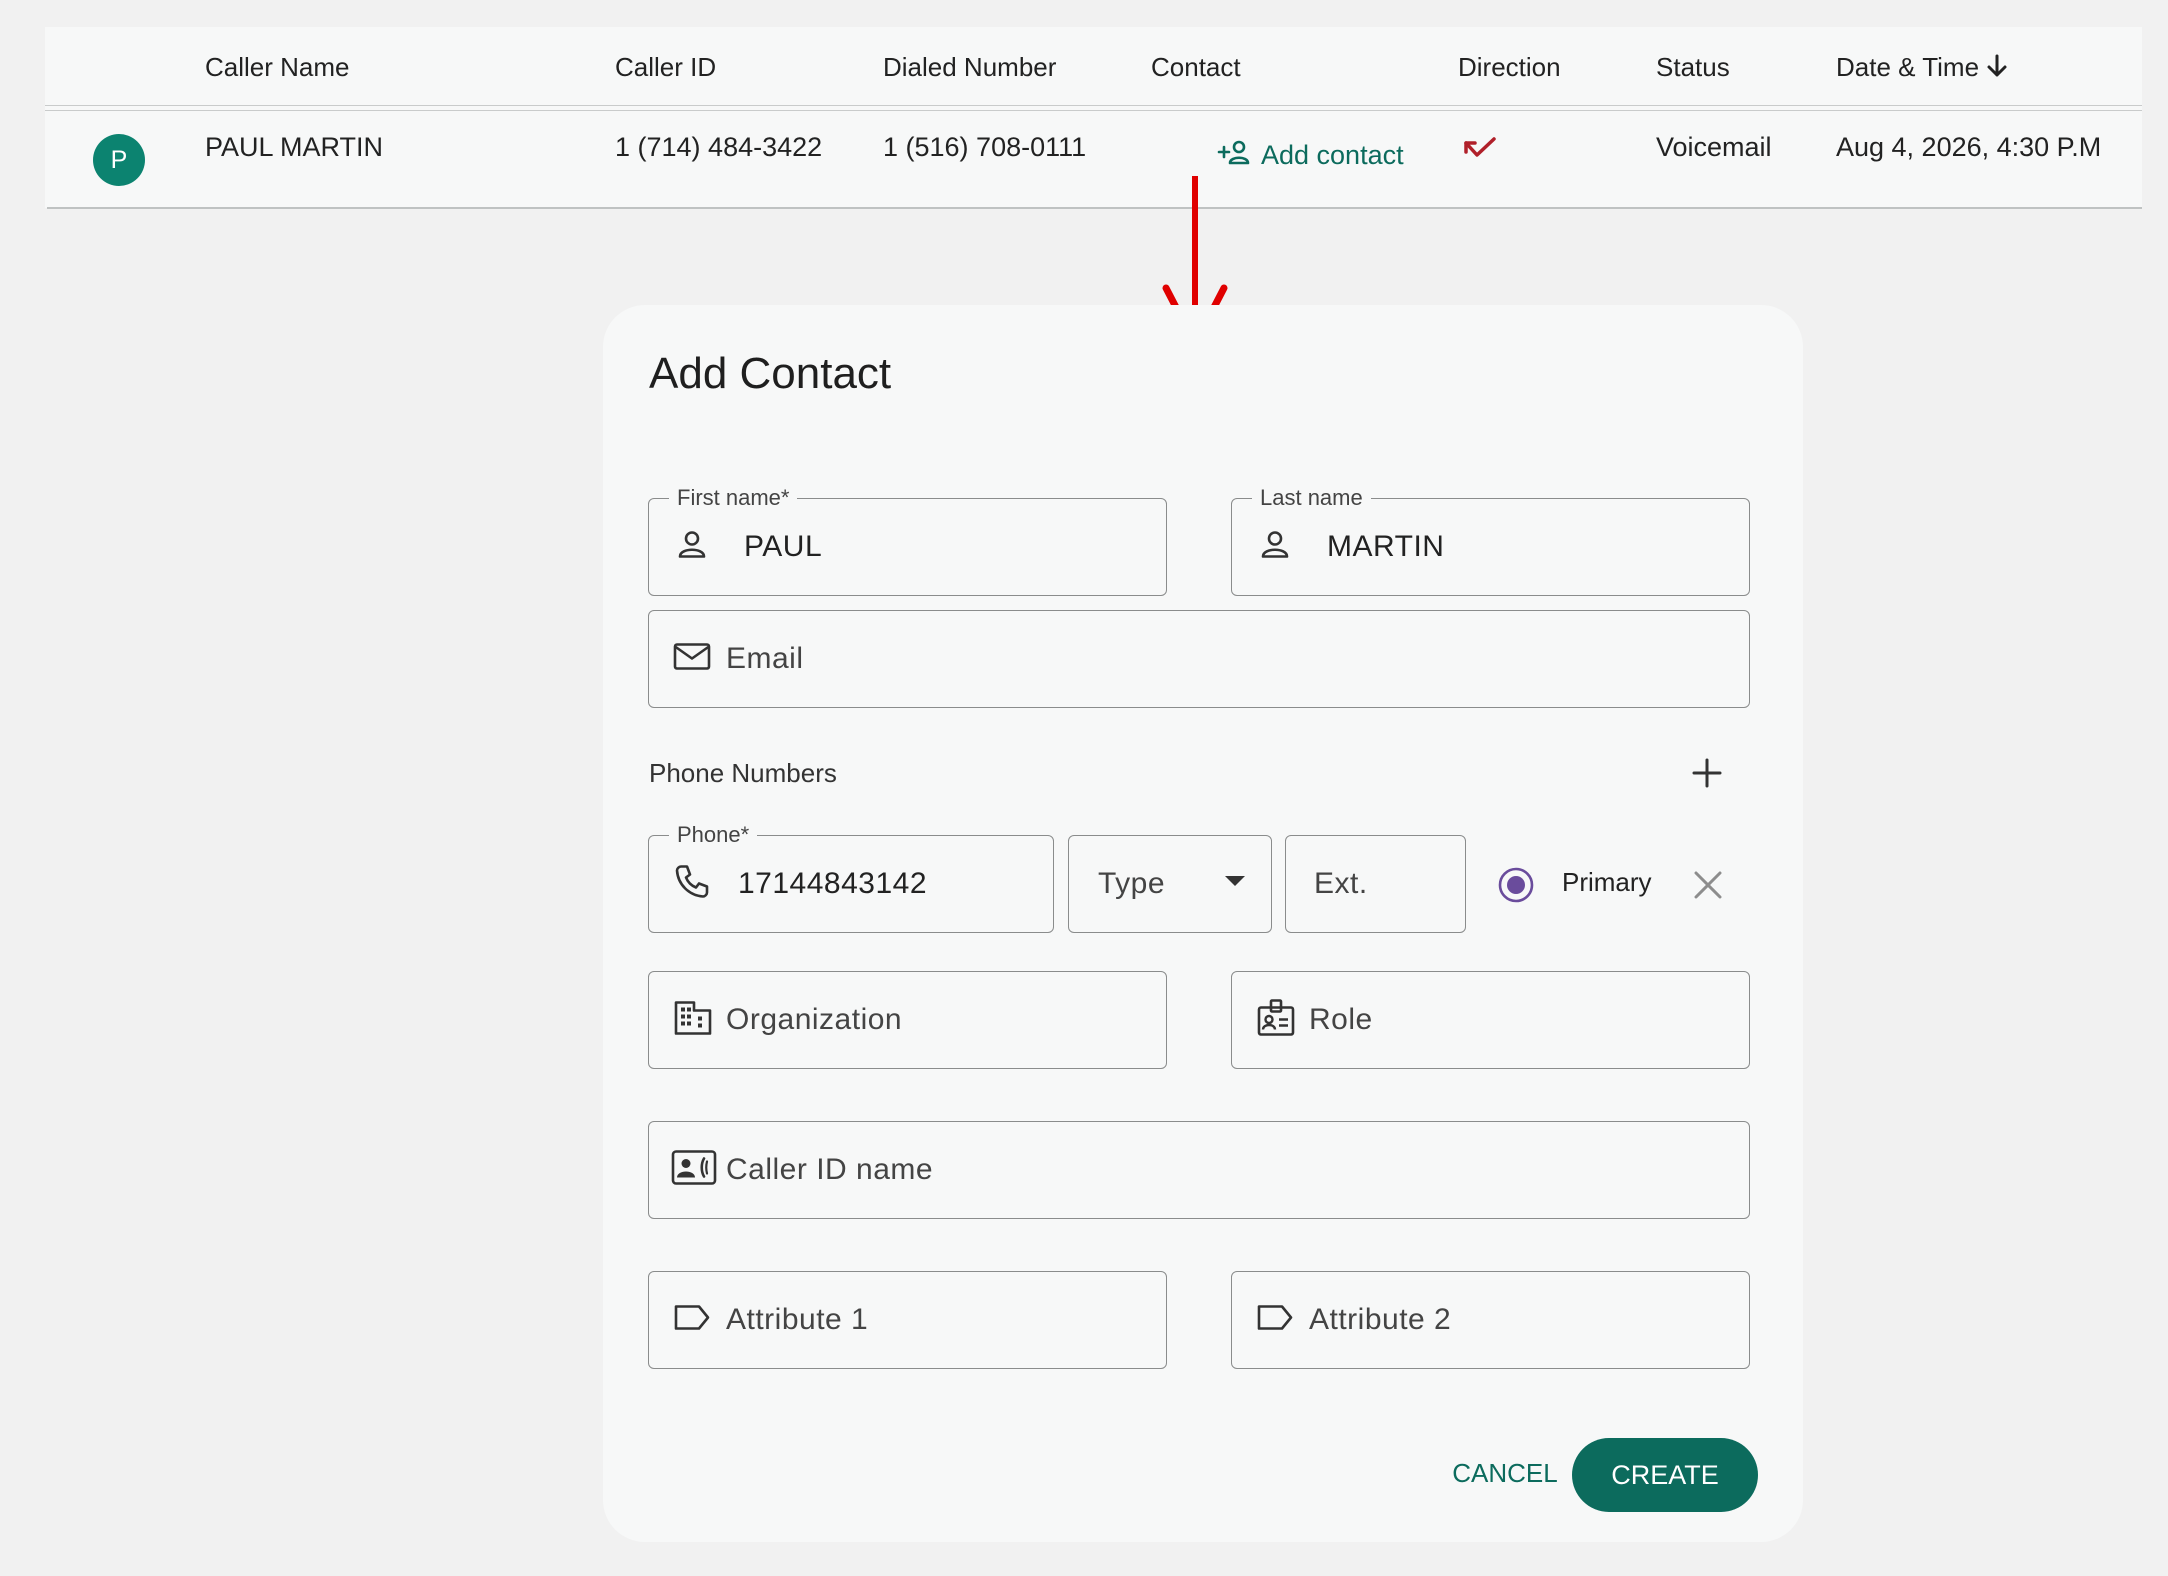  What do you see at coordinates (1093, 105) in the screenshot?
I see `header-divider` at bounding box center [1093, 105].